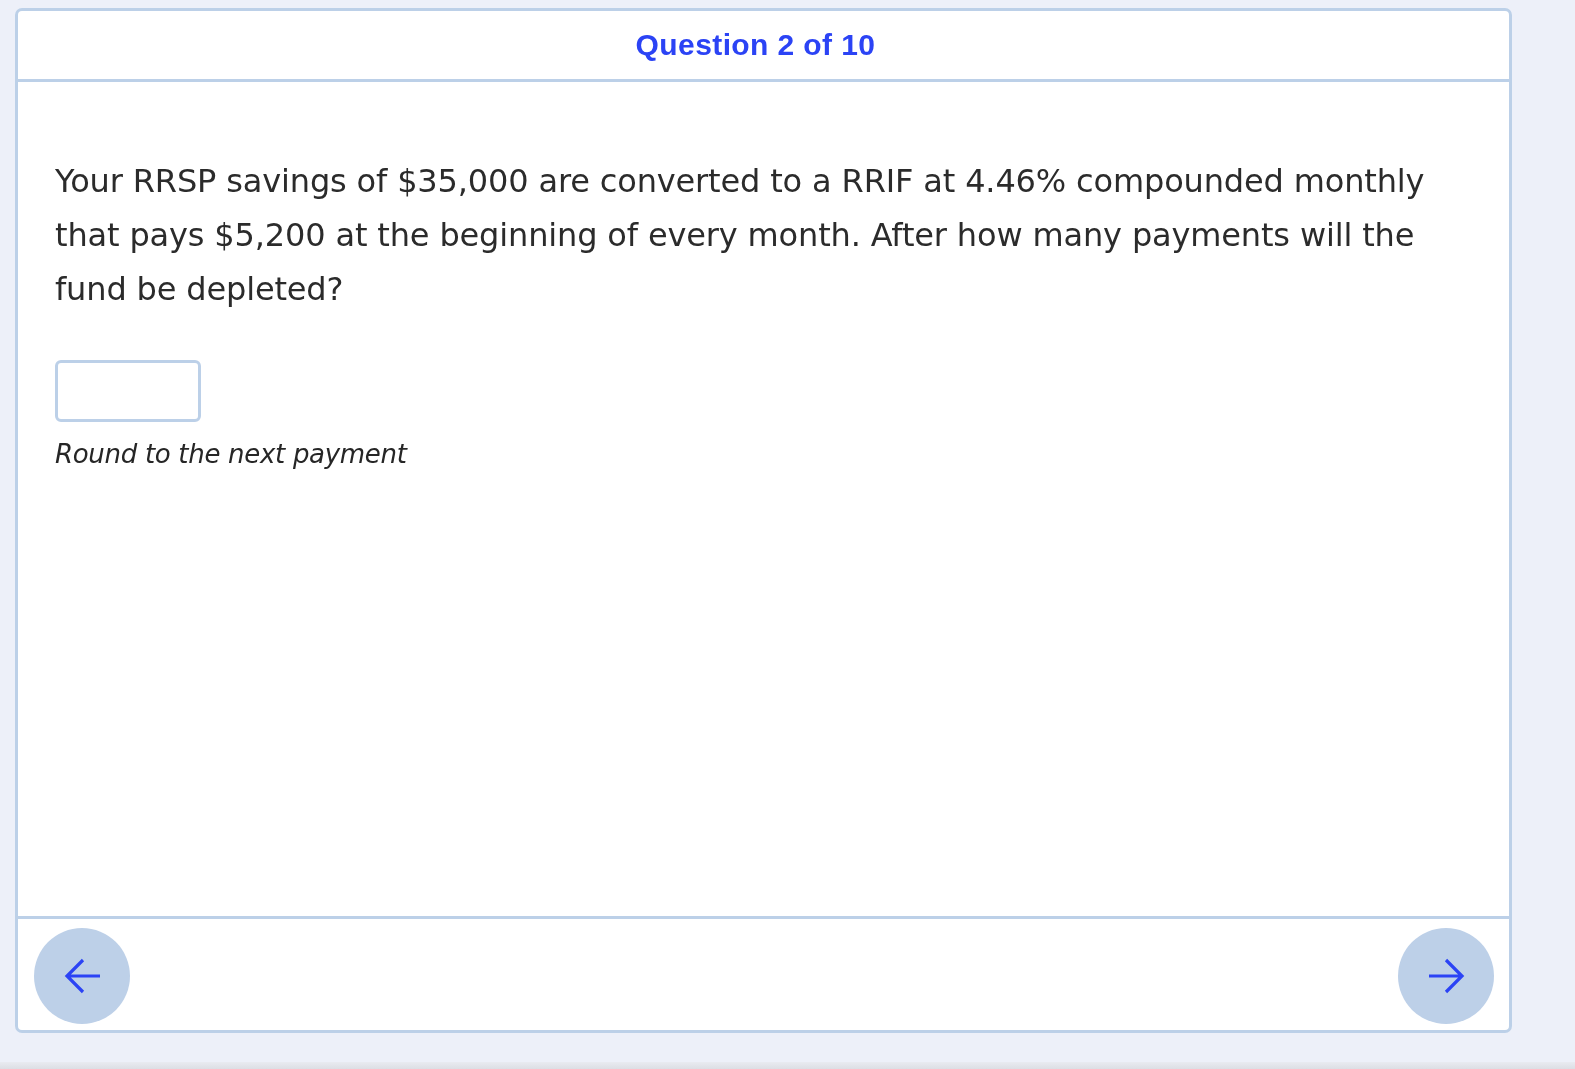 The image size is (1575, 1069). What do you see at coordinates (1446, 976) in the screenshot?
I see `right-arrow-icon` at bounding box center [1446, 976].